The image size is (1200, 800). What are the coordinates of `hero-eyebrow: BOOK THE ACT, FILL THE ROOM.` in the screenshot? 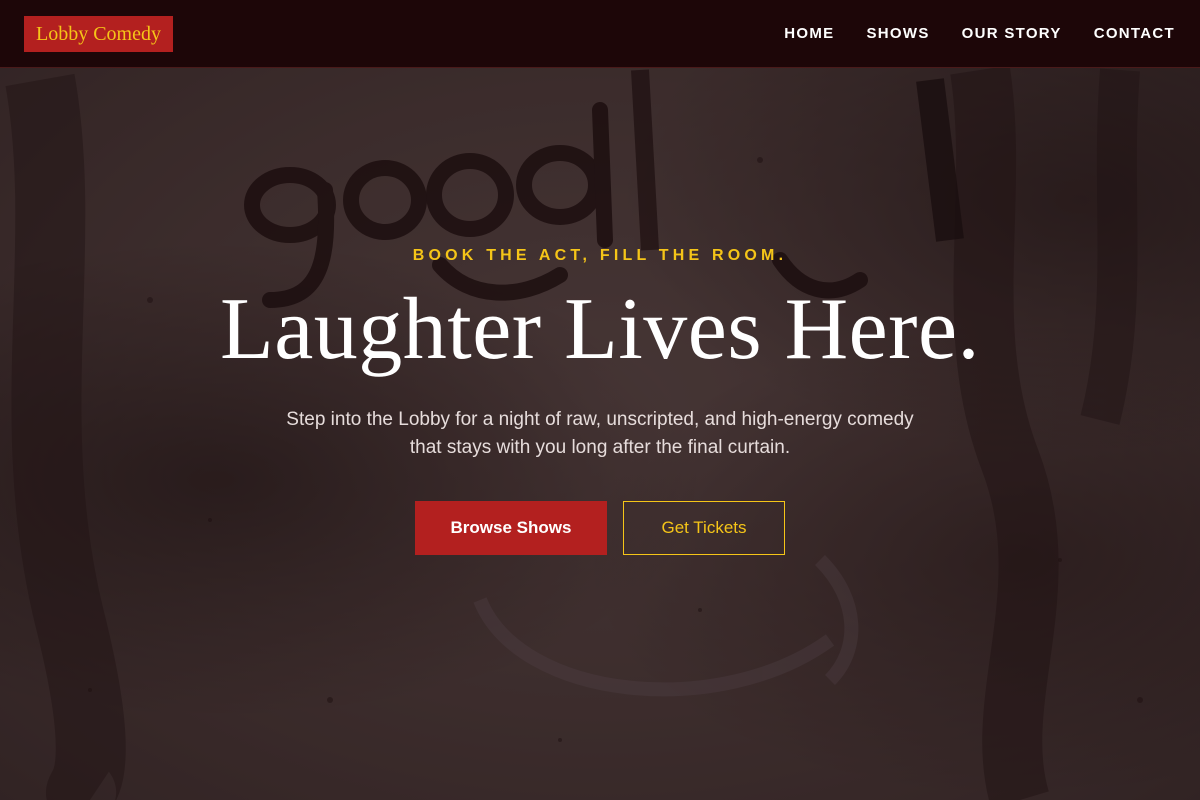 It's located at (600, 255).